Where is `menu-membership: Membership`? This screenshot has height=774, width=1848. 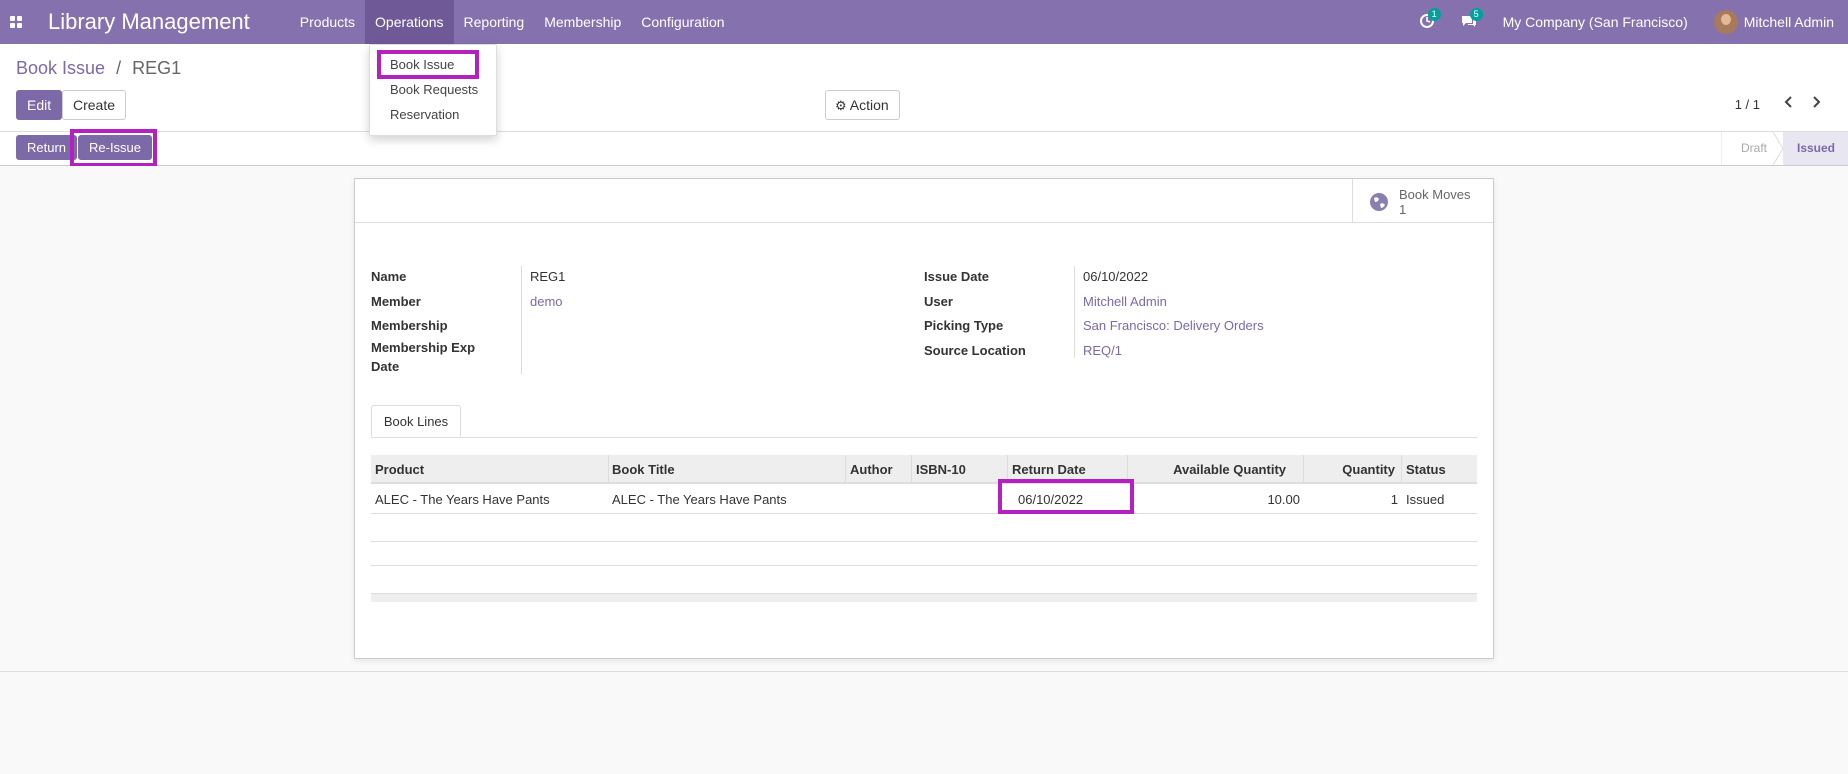
menu-membership: Membership is located at coordinates (582, 22).